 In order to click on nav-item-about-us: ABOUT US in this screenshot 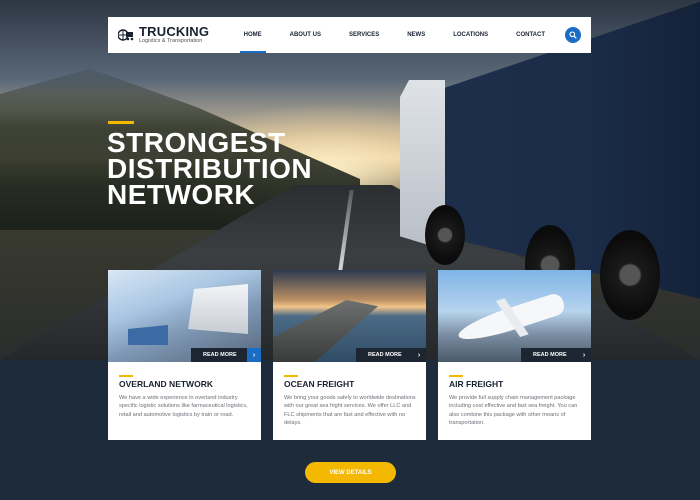, I will do `click(305, 35)`.